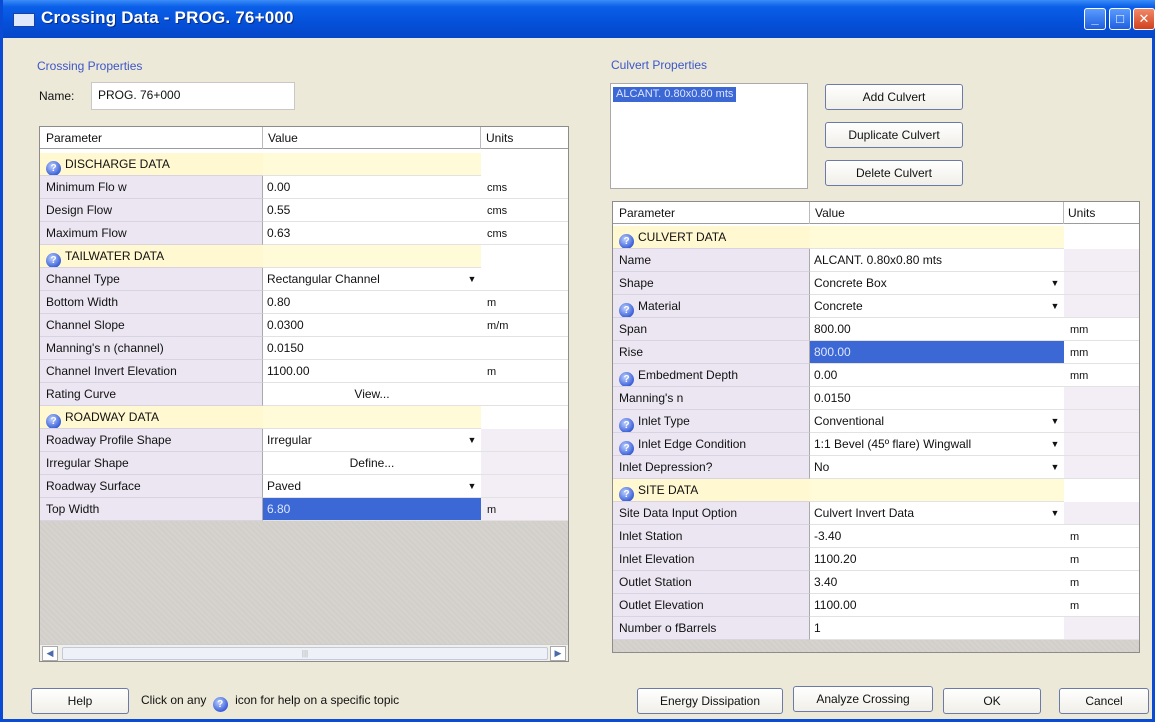  What do you see at coordinates (193, 96) in the screenshot?
I see `name-input: PROG. 76+000` at bounding box center [193, 96].